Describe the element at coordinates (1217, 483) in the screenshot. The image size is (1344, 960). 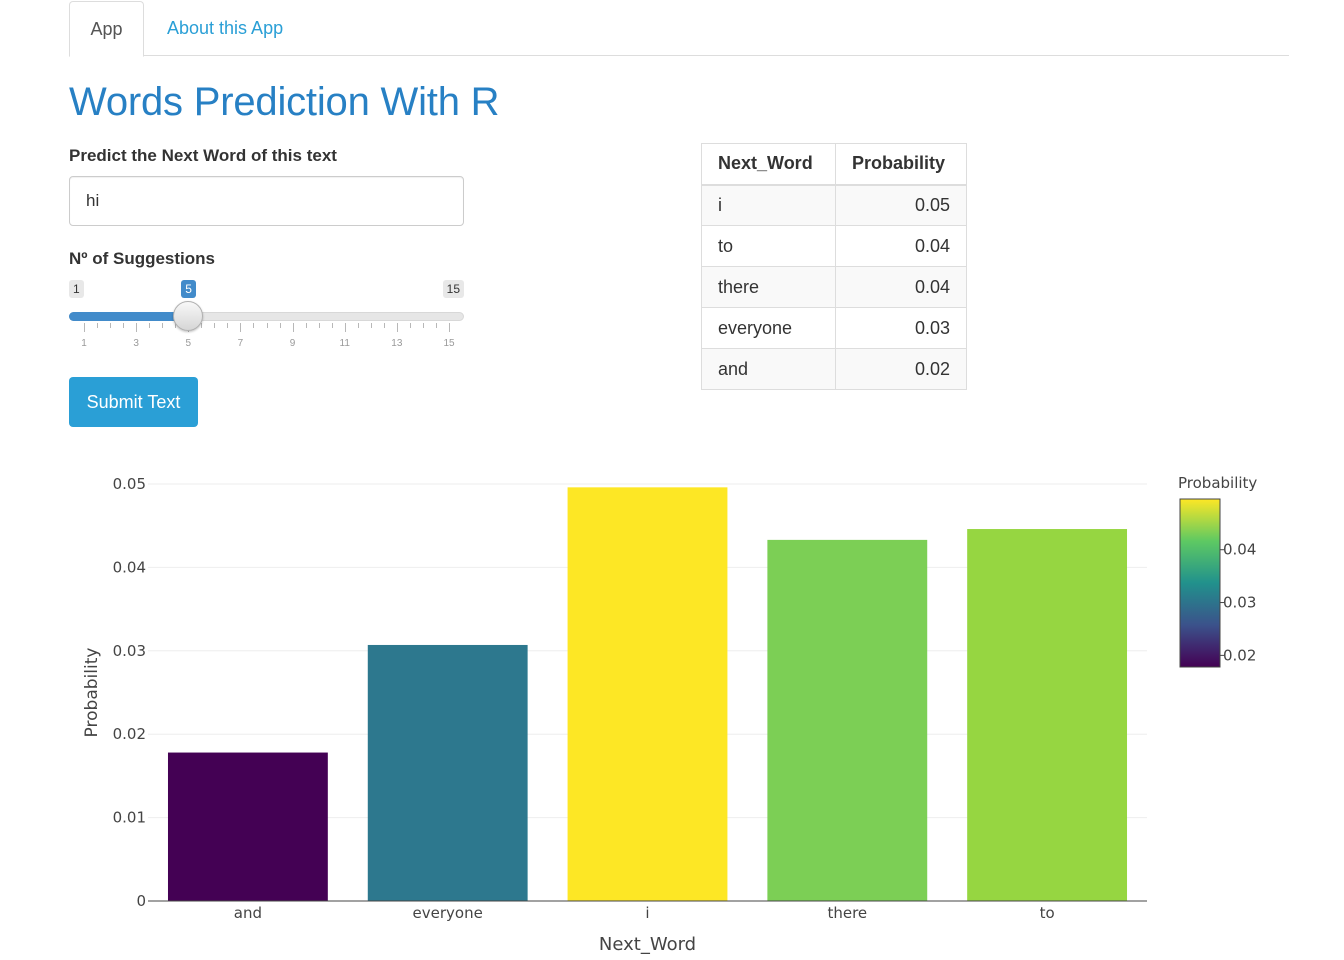
I see `colorbar-title: Probability` at that location.